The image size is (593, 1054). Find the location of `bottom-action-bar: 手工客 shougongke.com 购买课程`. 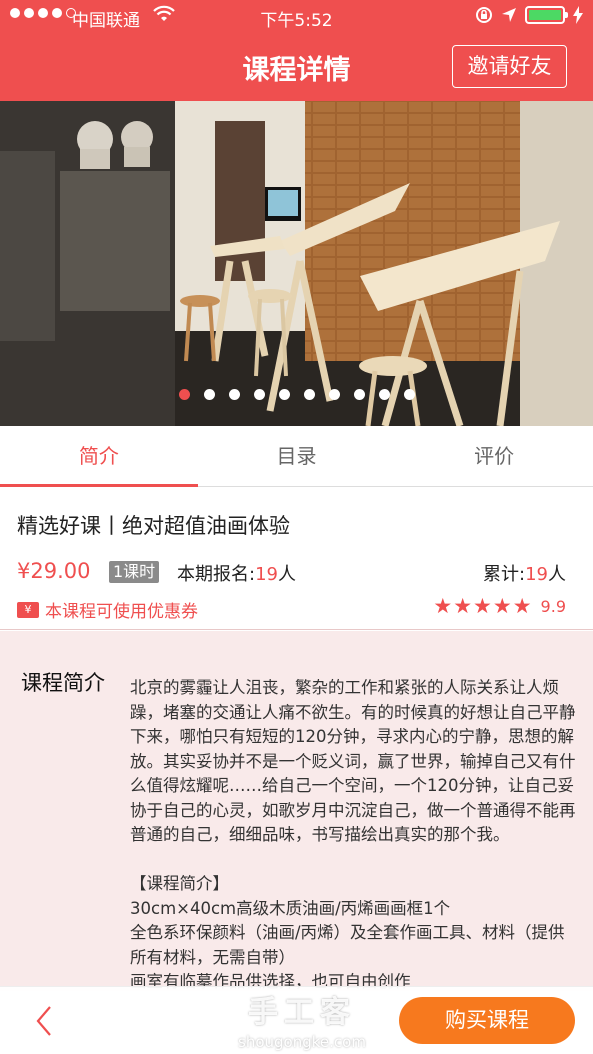

bottom-action-bar: 手工客 shougongke.com 购买课程 is located at coordinates (296, 1020).